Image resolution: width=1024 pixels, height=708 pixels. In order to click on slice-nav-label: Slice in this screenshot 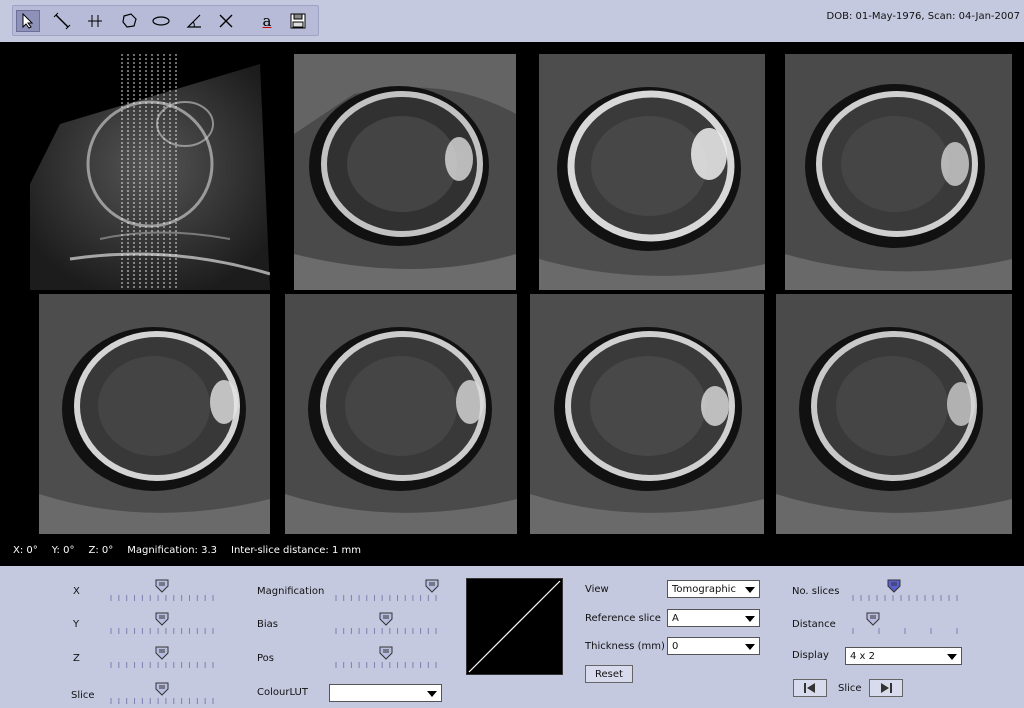, I will do `click(850, 688)`.